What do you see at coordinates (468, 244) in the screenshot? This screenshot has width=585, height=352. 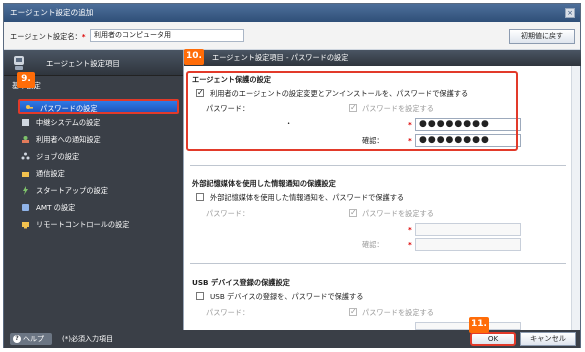 I see `media-confirm-input` at bounding box center [468, 244].